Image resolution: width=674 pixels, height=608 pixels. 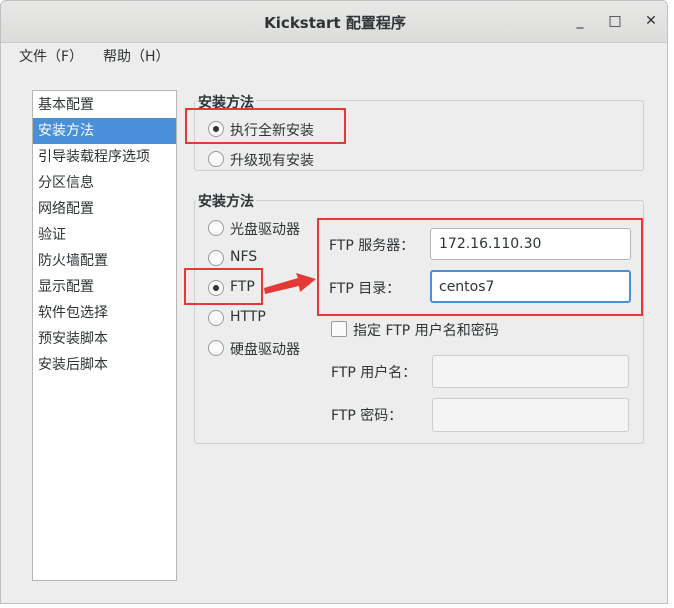 What do you see at coordinates (339, 329) in the screenshot?
I see `specify-credentials-checkbox` at bounding box center [339, 329].